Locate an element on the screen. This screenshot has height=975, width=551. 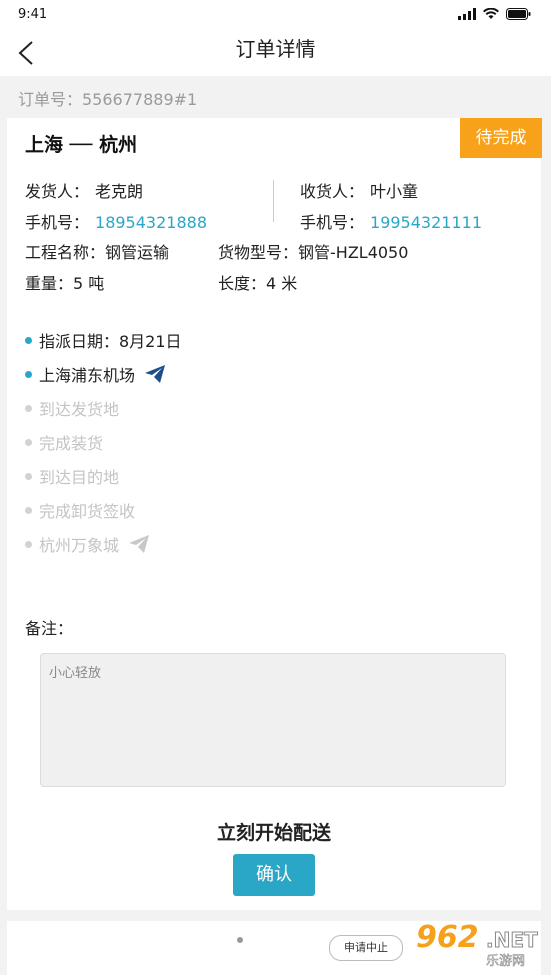
length-value: 4 米 is located at coordinates (282, 283).